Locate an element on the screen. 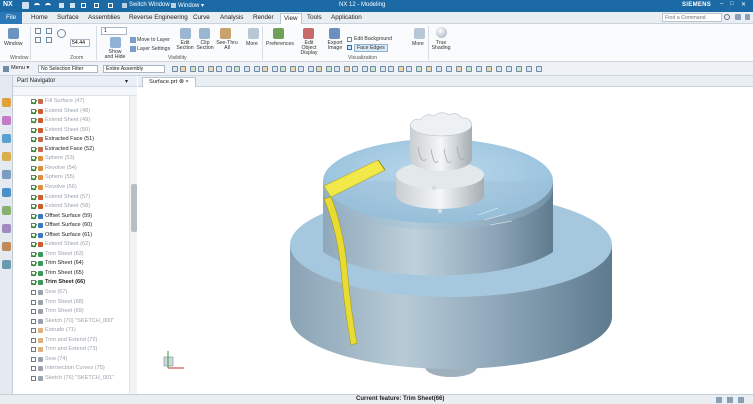 Image resolution: width=753 pixels, height=404 pixels. tab-tools: Tools is located at coordinates (314, 18).